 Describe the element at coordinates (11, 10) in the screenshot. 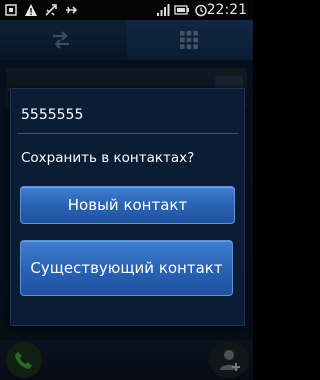

I see `notification-icon` at that location.